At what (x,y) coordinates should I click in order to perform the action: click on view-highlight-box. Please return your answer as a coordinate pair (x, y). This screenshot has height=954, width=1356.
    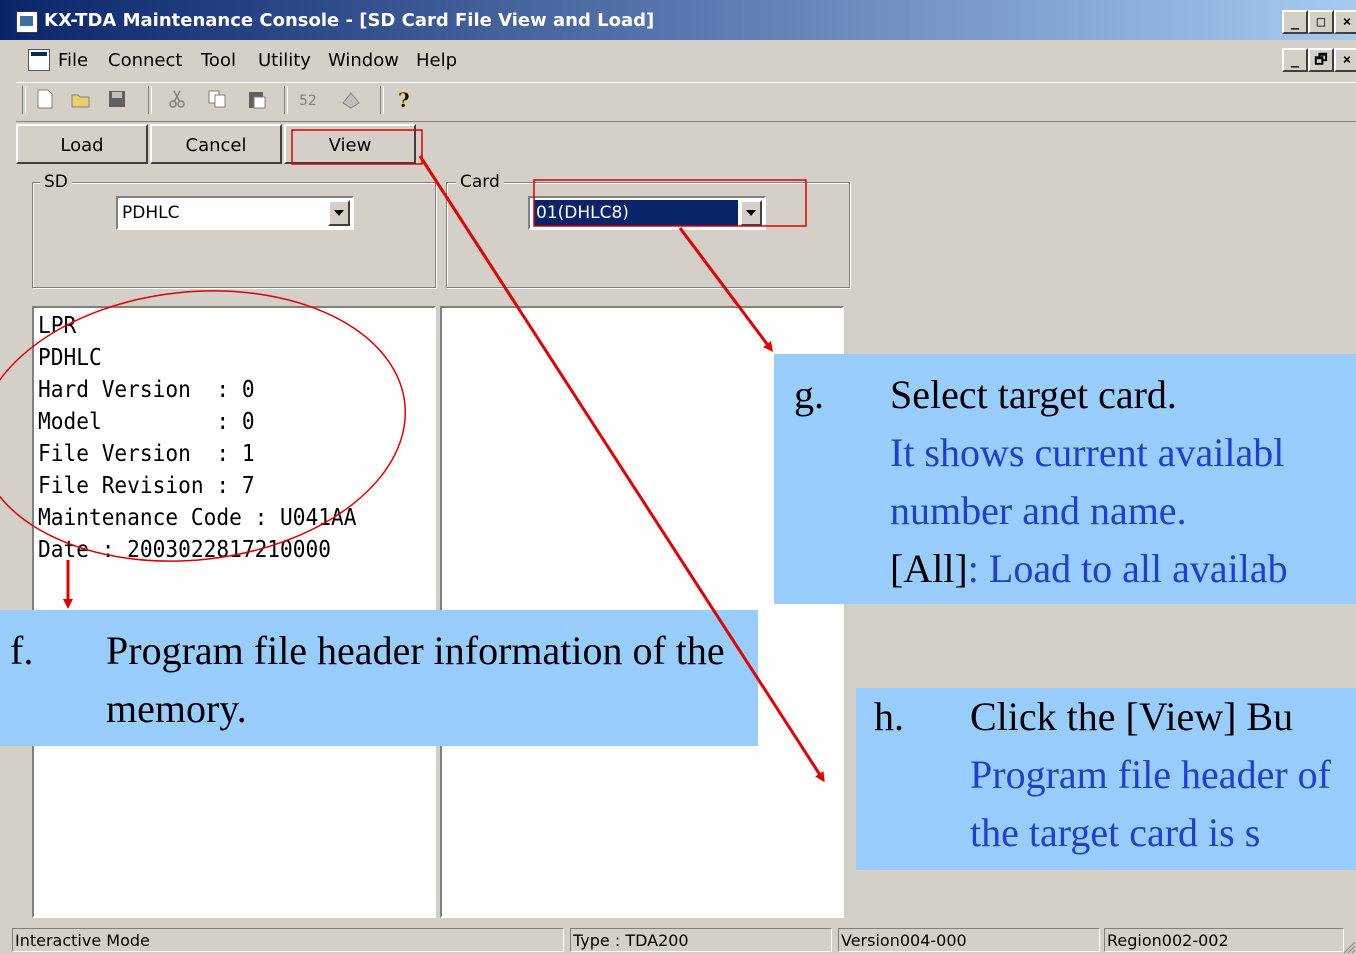
    Looking at the image, I should click on (357, 147).